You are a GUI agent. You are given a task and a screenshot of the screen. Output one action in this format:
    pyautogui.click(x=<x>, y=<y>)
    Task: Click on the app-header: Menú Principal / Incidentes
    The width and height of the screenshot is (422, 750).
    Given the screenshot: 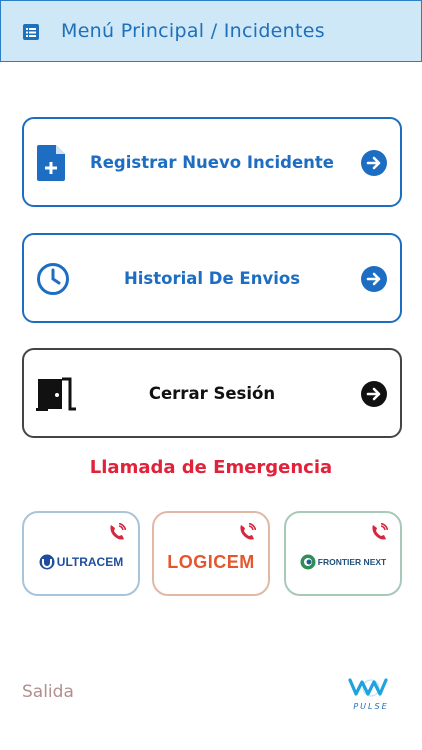 What is the action you would take?
    pyautogui.click(x=211, y=31)
    